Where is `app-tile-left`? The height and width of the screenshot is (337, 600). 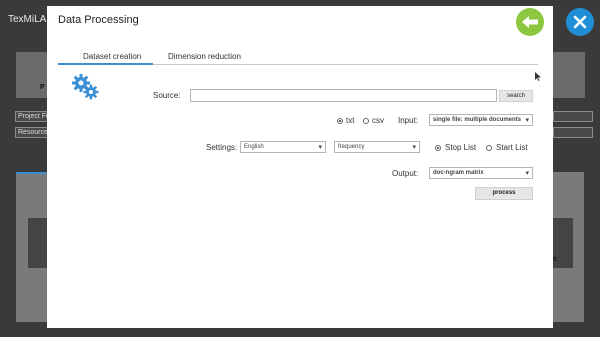
app-tile-left is located at coordinates (32, 75).